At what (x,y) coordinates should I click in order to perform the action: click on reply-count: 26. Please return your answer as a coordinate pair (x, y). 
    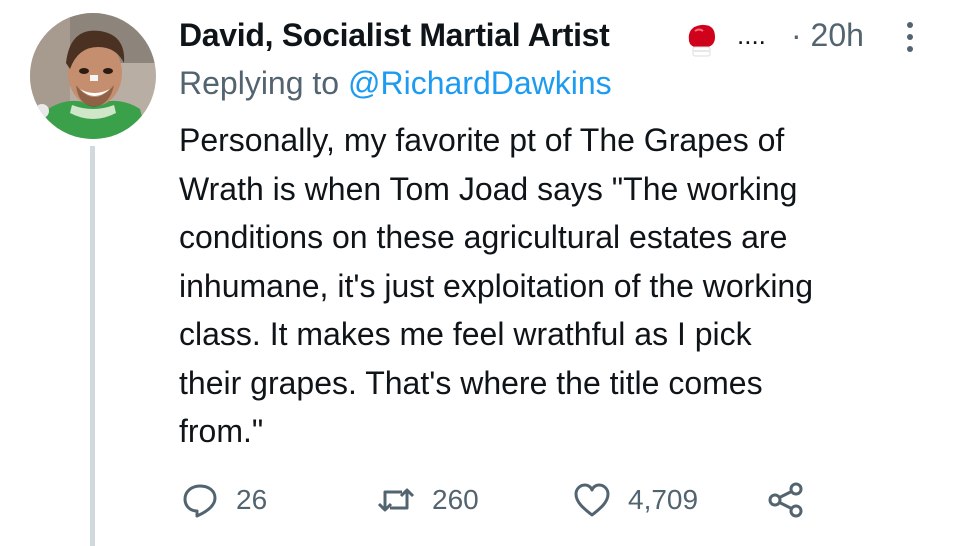
    Looking at the image, I should click on (252, 499).